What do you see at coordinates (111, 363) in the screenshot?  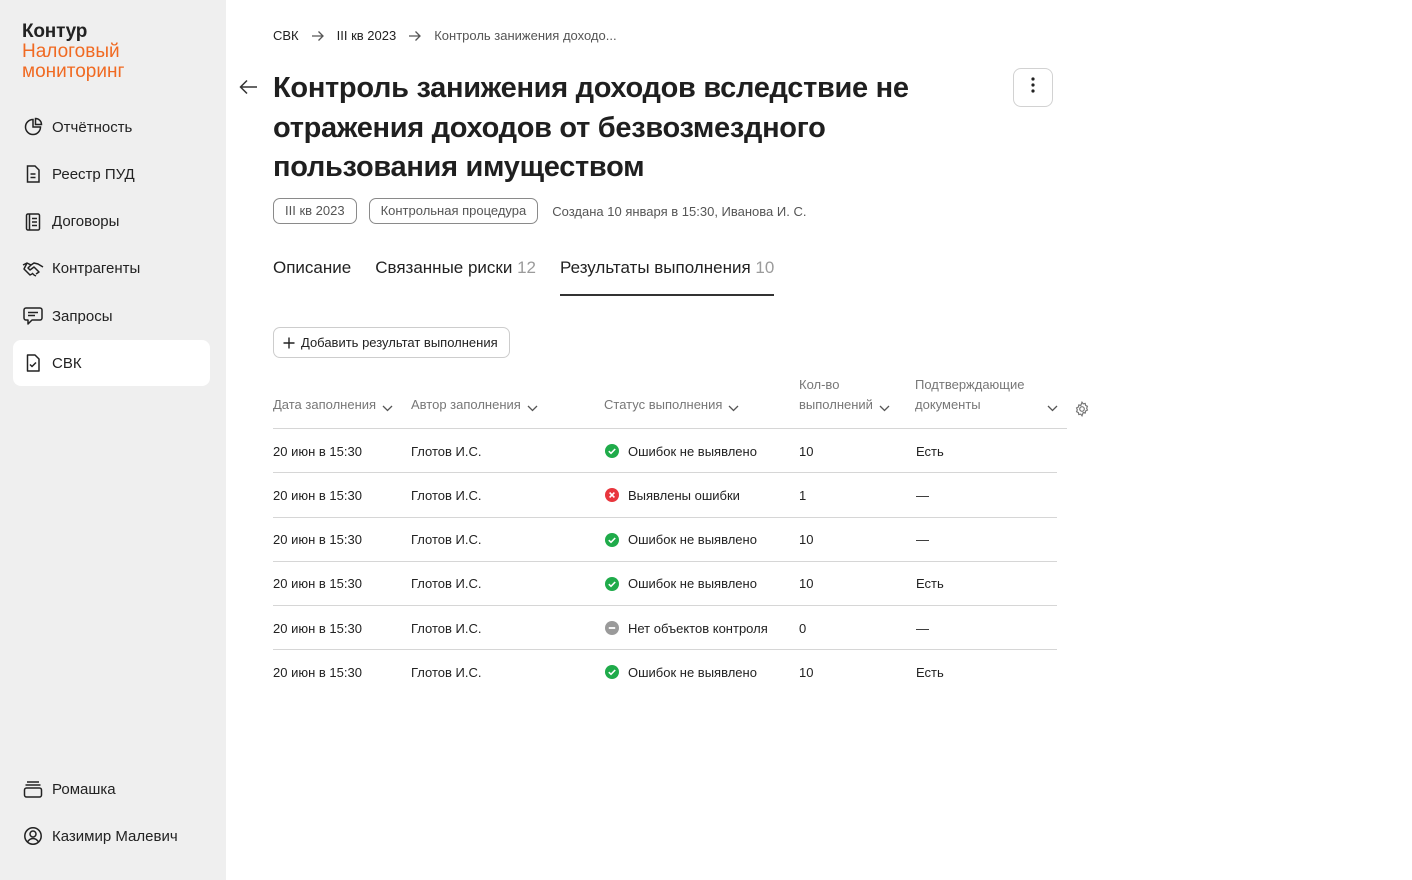 I see `sidebar-item-svk: СВК` at bounding box center [111, 363].